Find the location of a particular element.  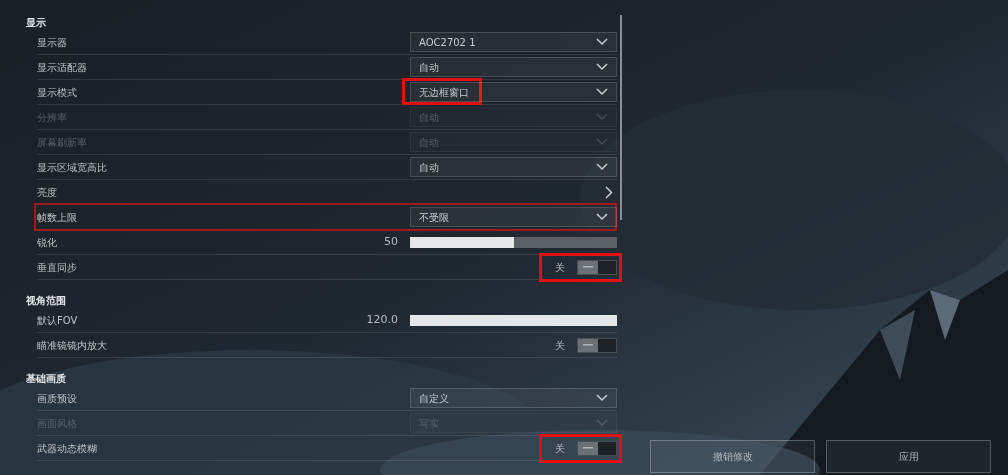

setting-label: 垂直同步 is located at coordinates (57, 267).